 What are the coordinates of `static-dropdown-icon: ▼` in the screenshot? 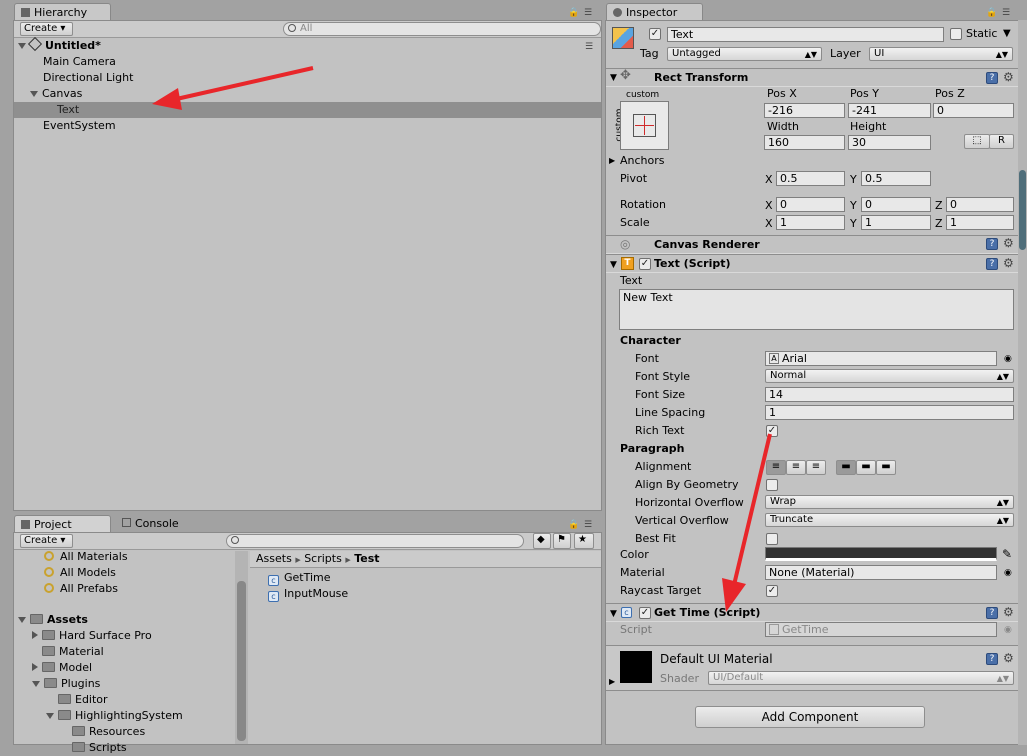 It's located at (1007, 34).